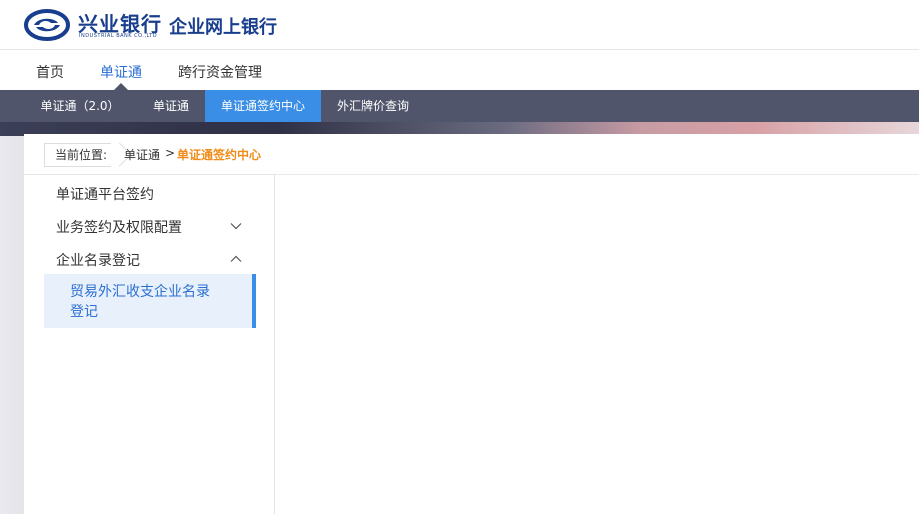 The image size is (919, 514). Describe the element at coordinates (263, 106) in the screenshot. I see `sub-nav-signing-center: 单证通签约中心` at that location.